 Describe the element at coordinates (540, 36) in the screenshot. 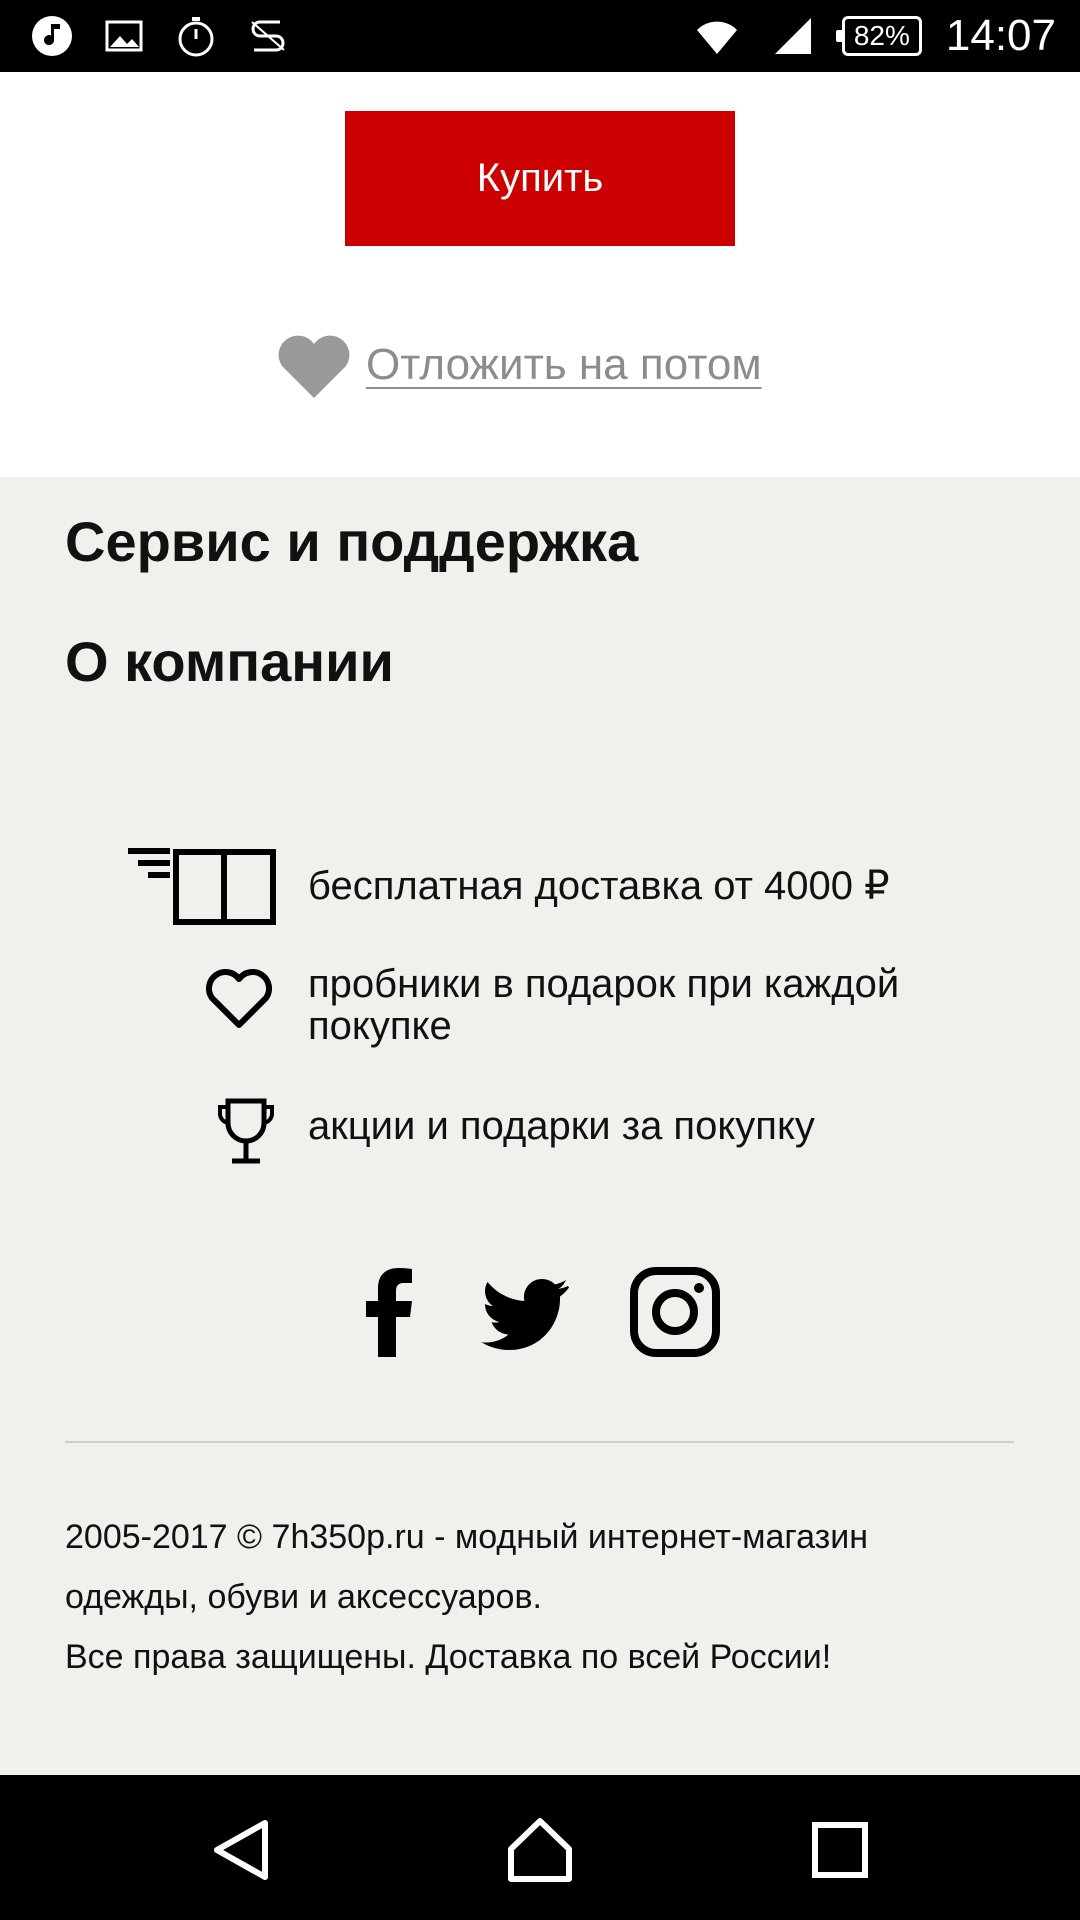

I see `status-bar: 82% 14:07` at that location.